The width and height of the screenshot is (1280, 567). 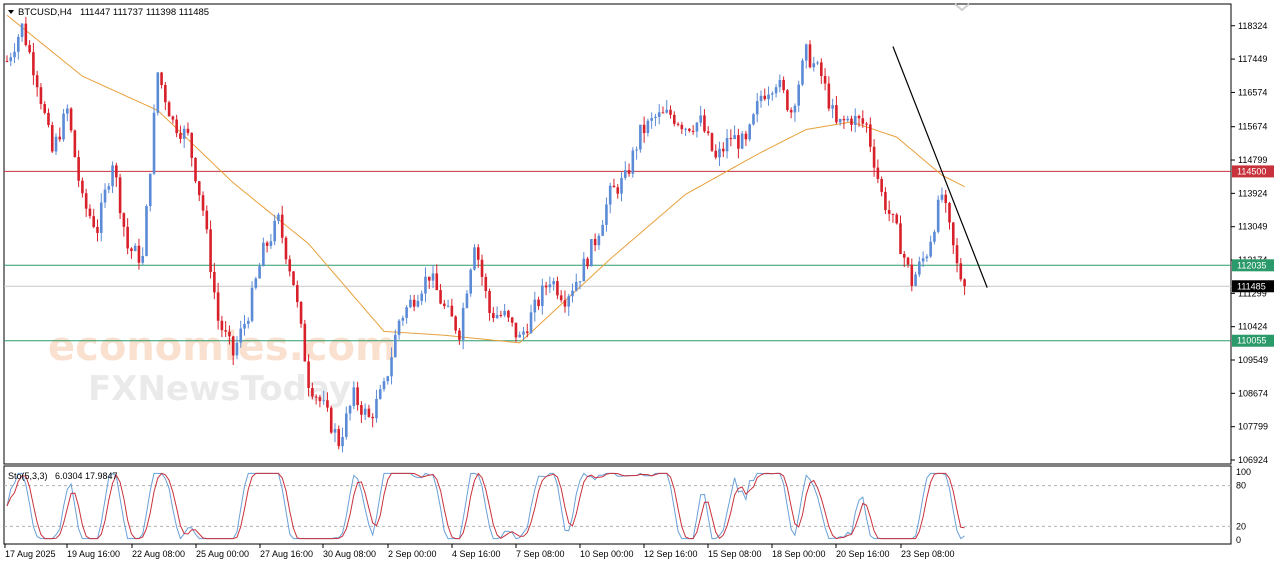 I want to click on xtick-label: 2 Sep 00:00, so click(x=412, y=554).